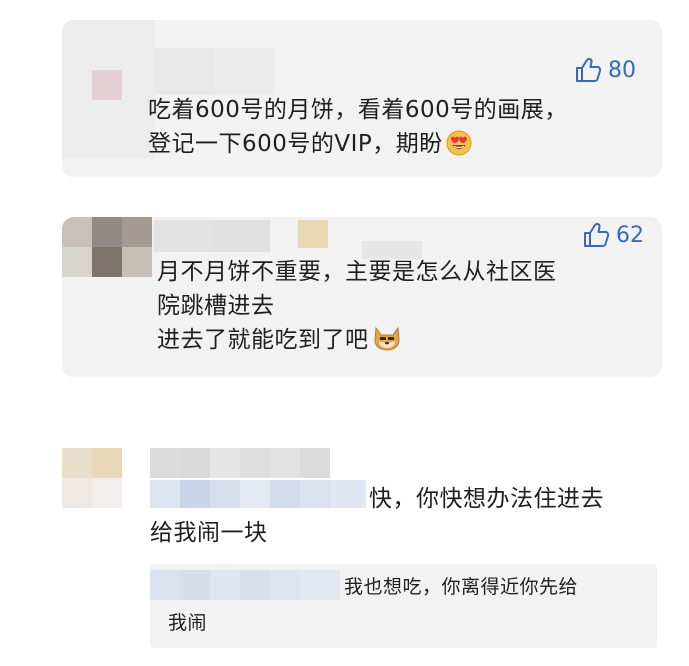 This screenshot has width=689, height=666. What do you see at coordinates (630, 235) in the screenshot?
I see `like-count: 62` at bounding box center [630, 235].